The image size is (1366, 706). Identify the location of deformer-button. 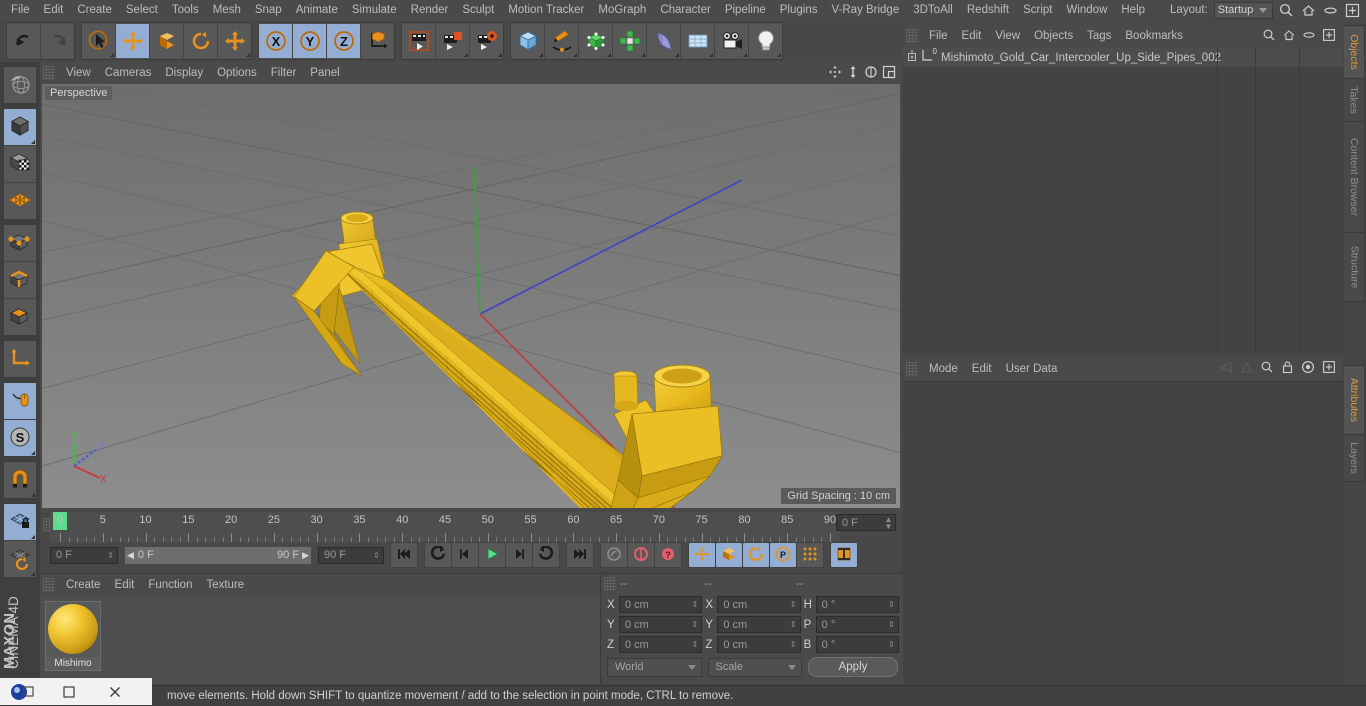
(664, 41).